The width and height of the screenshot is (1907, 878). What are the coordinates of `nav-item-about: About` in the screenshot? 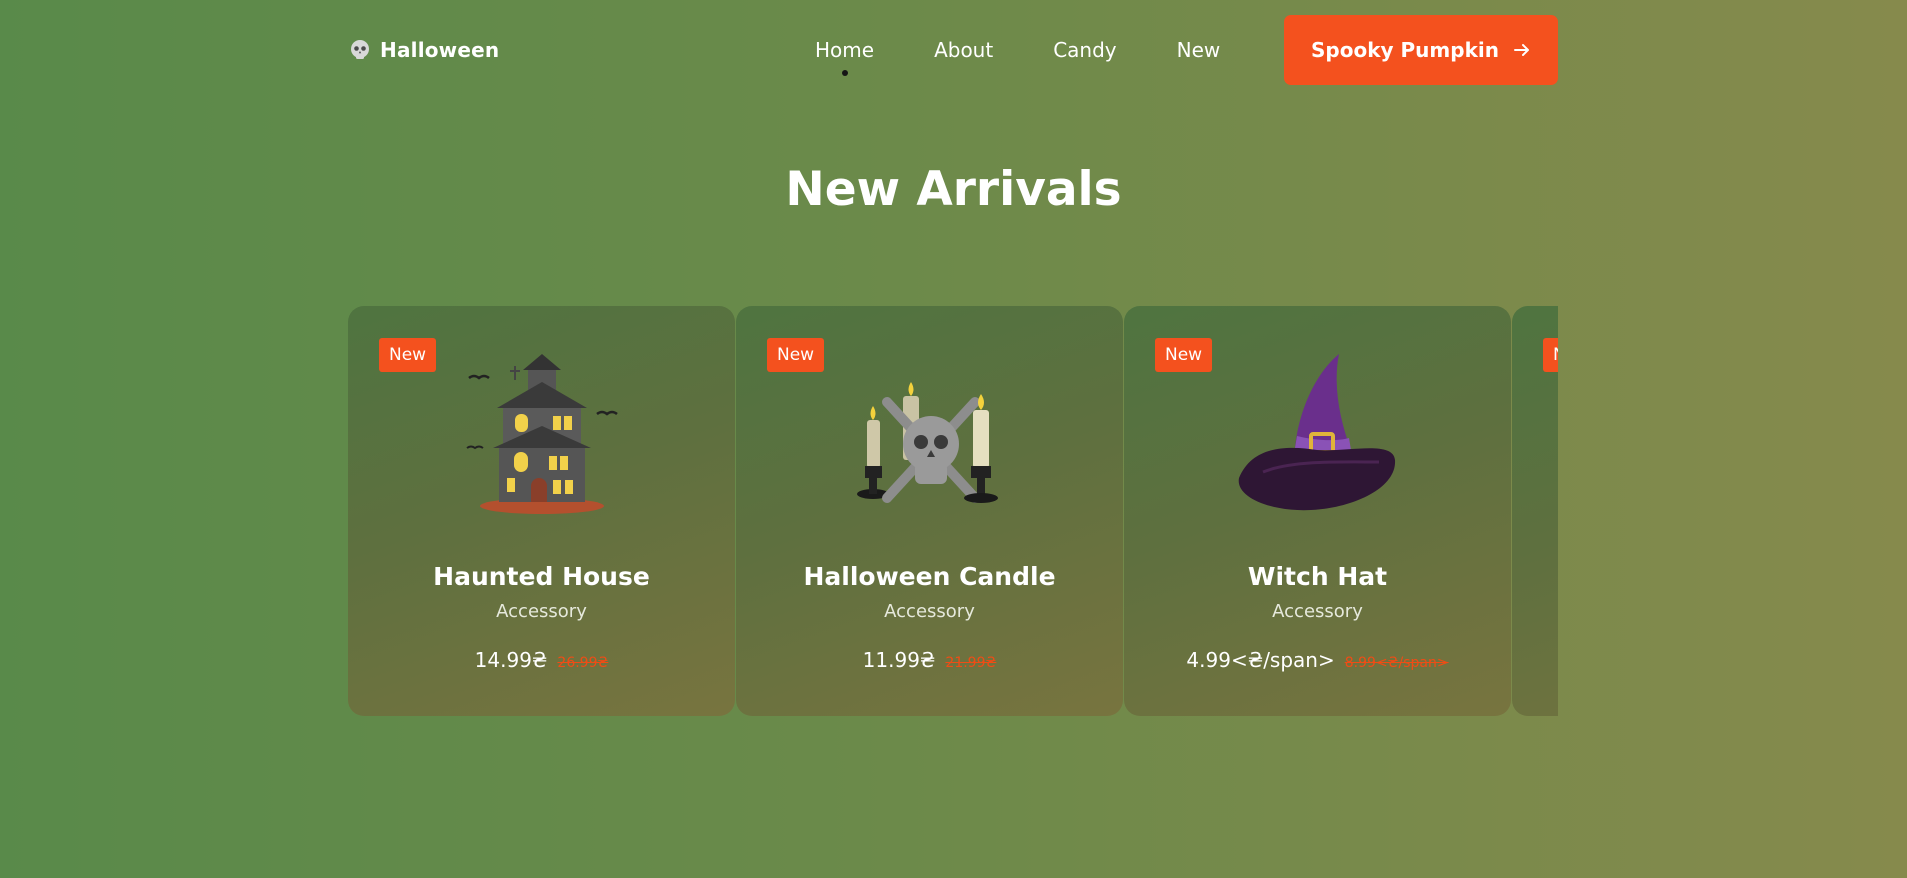 It's located at (963, 50).